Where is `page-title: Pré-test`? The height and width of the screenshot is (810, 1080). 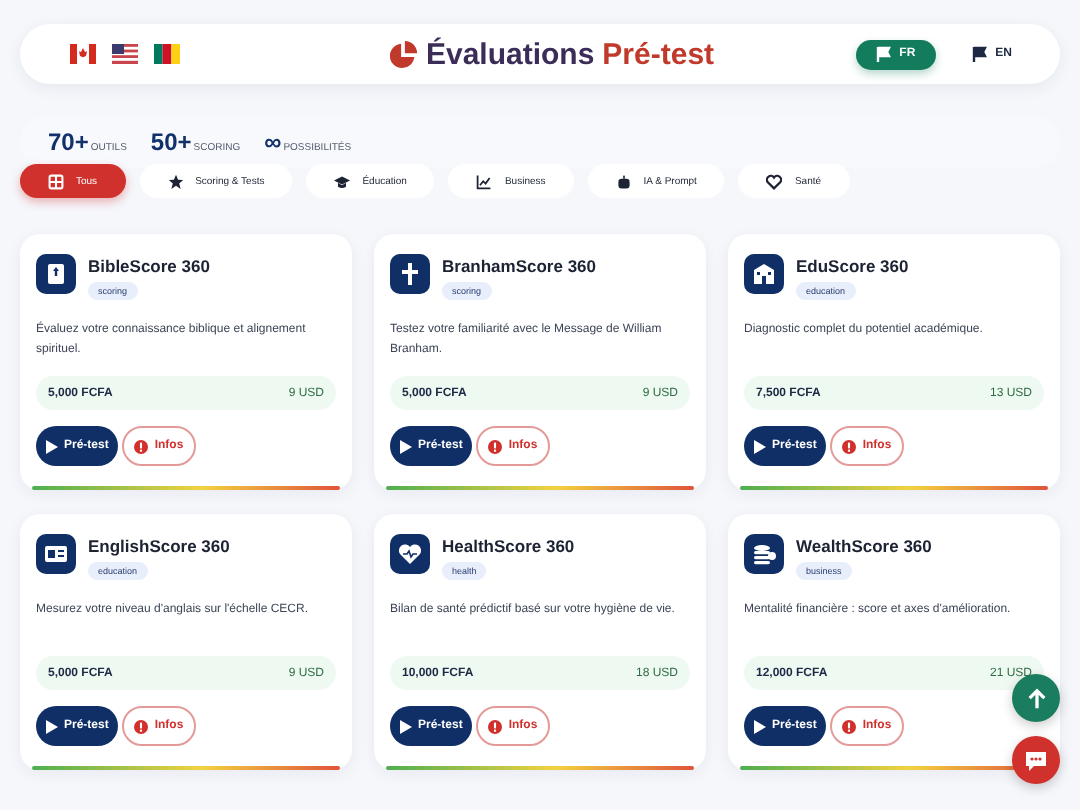
page-title: Pré-test is located at coordinates (658, 54).